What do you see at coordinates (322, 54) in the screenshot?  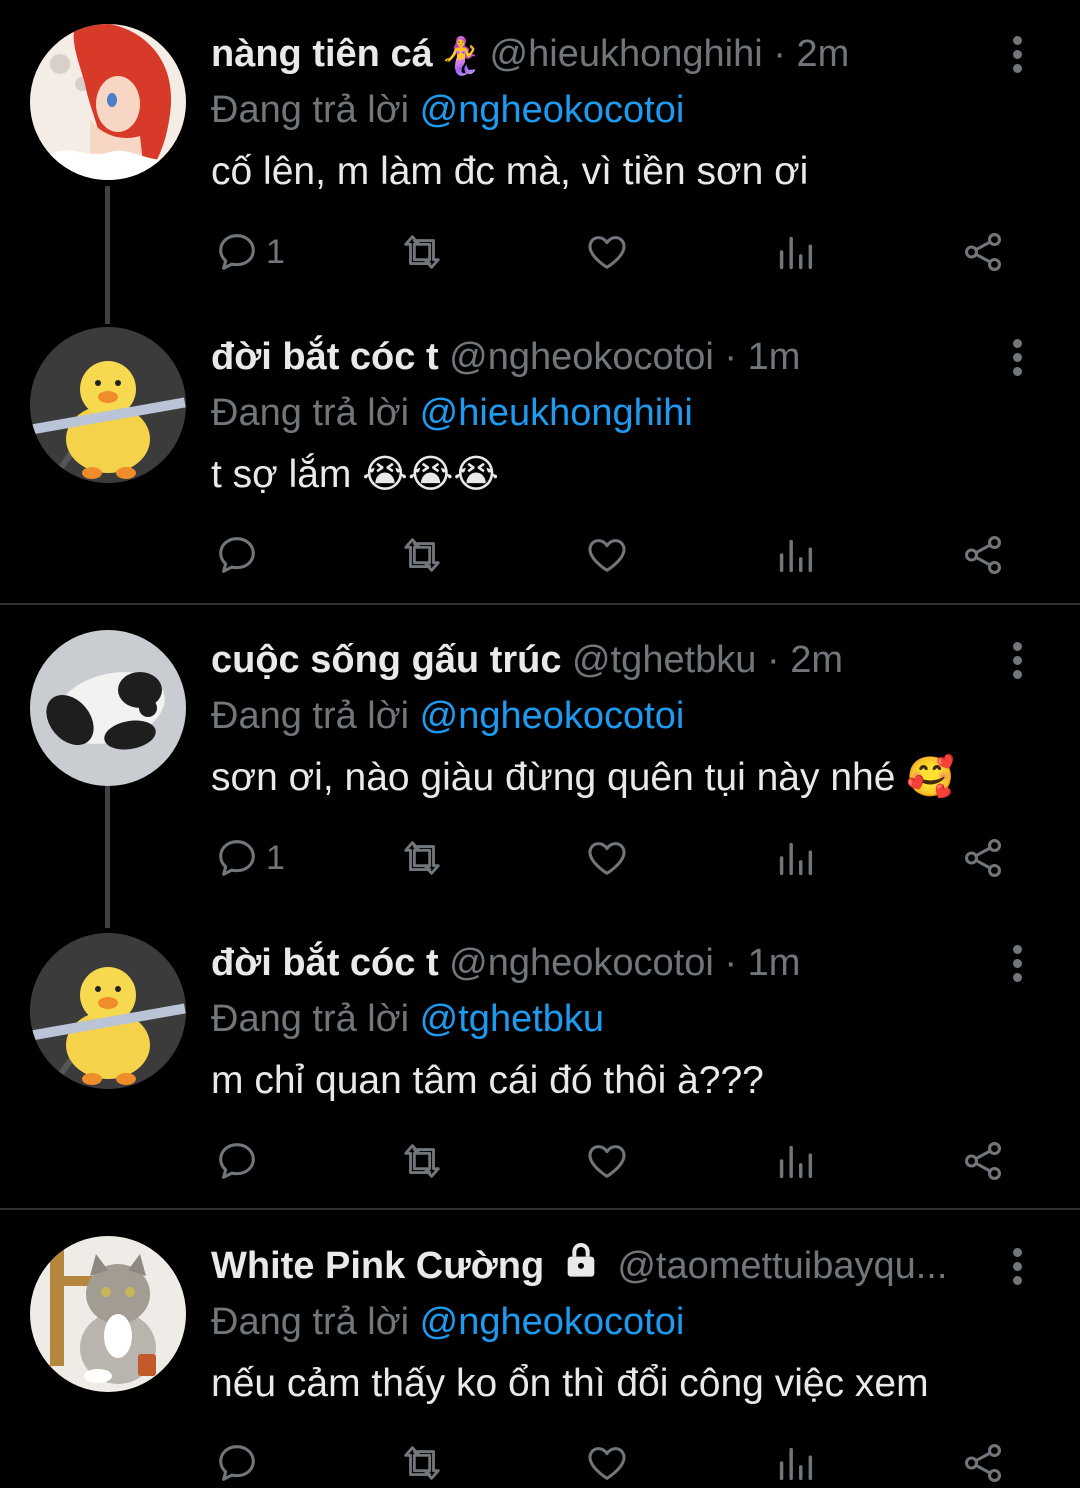 I see `display-name: nàng tiên cá` at bounding box center [322, 54].